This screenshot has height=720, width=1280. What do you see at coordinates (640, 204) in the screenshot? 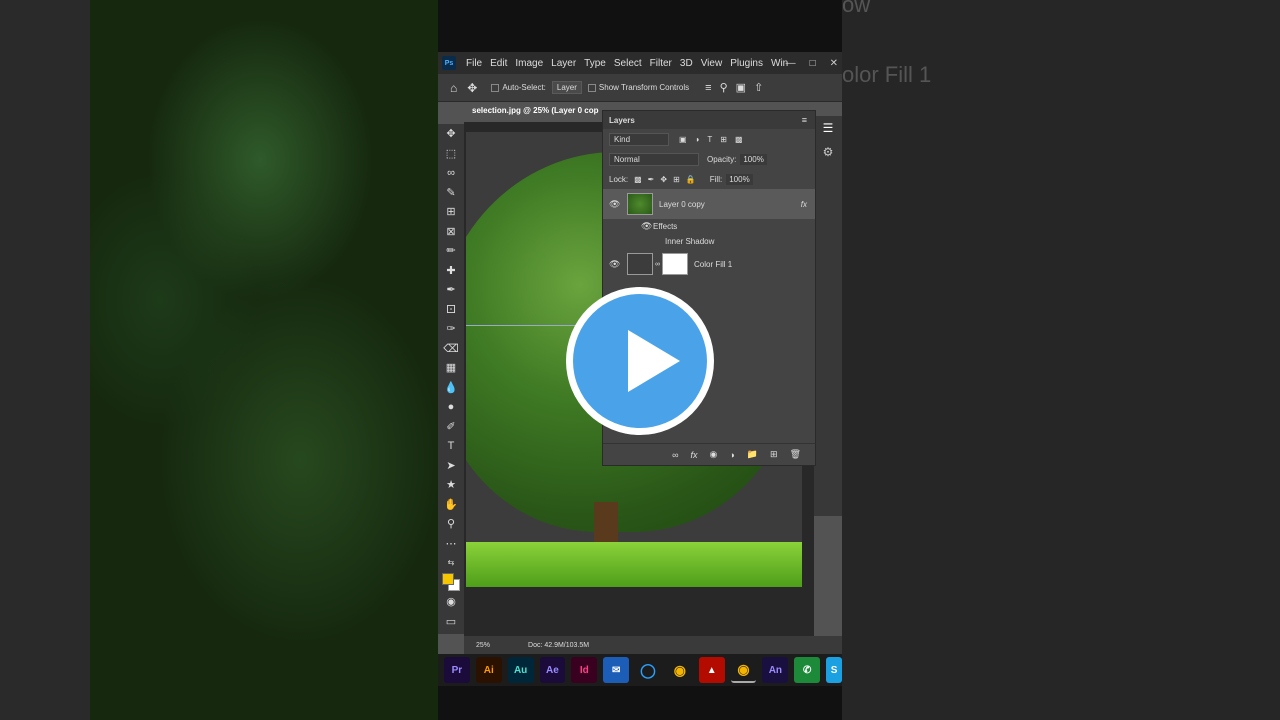
I see `layer-thumbnail` at bounding box center [640, 204].